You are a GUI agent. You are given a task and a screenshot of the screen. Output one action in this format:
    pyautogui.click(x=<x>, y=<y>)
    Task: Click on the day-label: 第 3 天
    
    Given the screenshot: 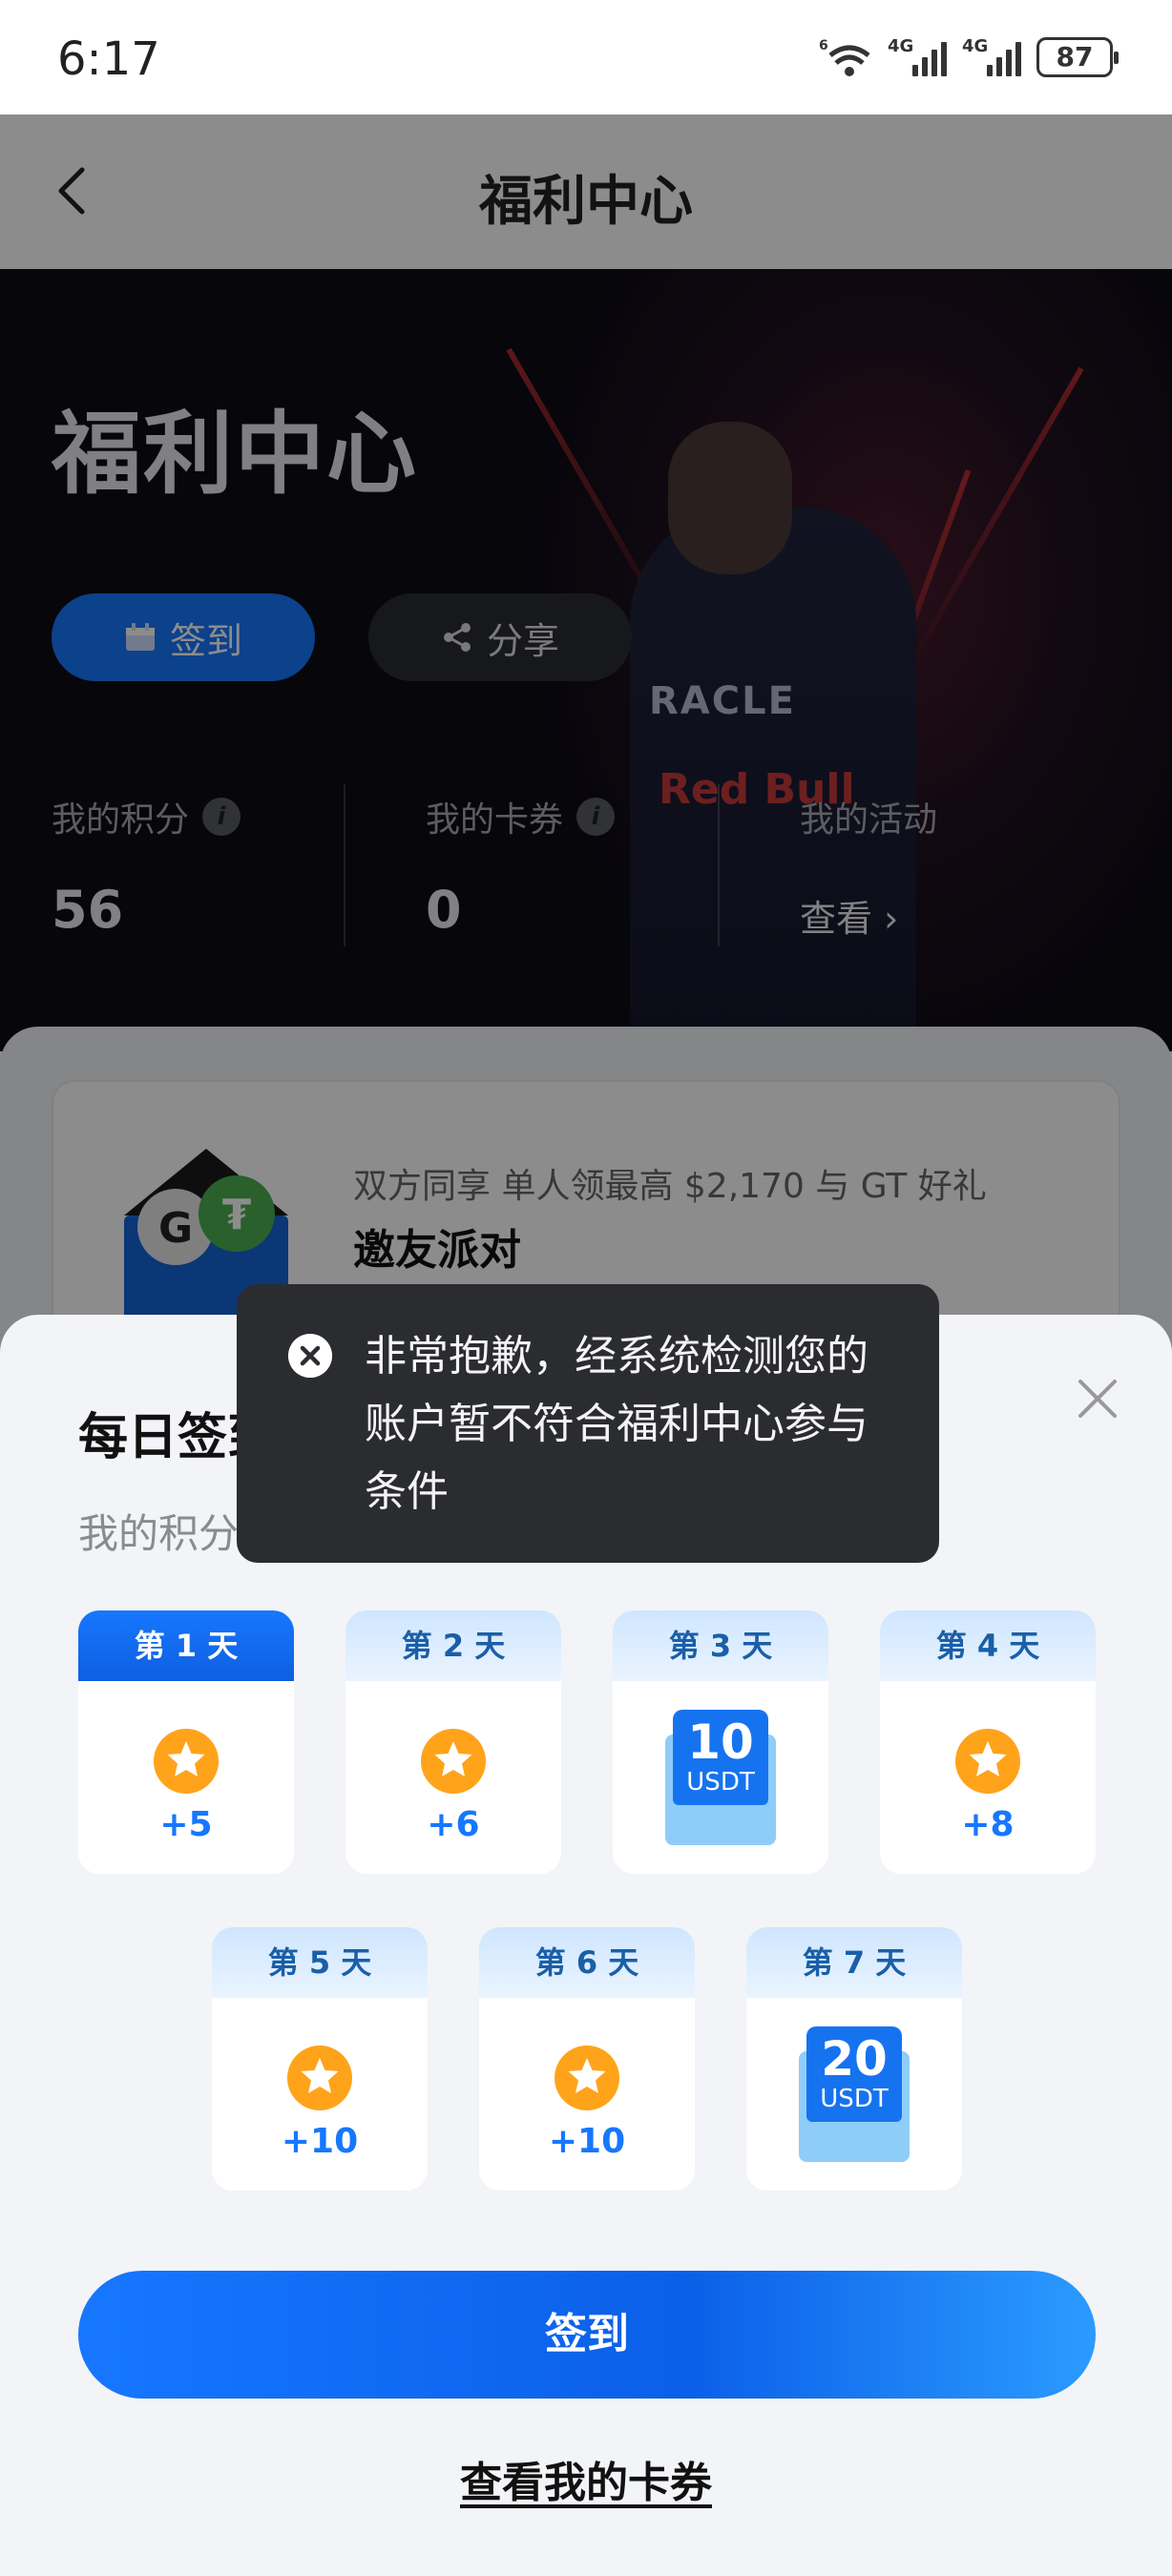 What is the action you would take?
    pyautogui.click(x=720, y=1645)
    